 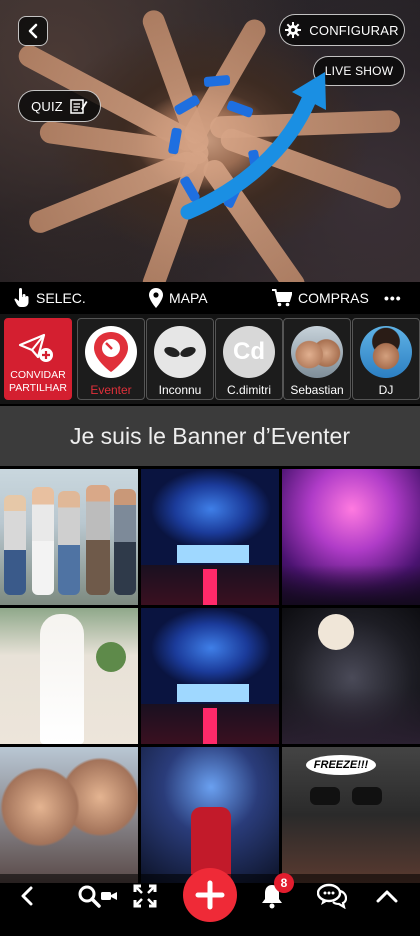 I want to click on contact-tile-dj: DJ, so click(x=386, y=359).